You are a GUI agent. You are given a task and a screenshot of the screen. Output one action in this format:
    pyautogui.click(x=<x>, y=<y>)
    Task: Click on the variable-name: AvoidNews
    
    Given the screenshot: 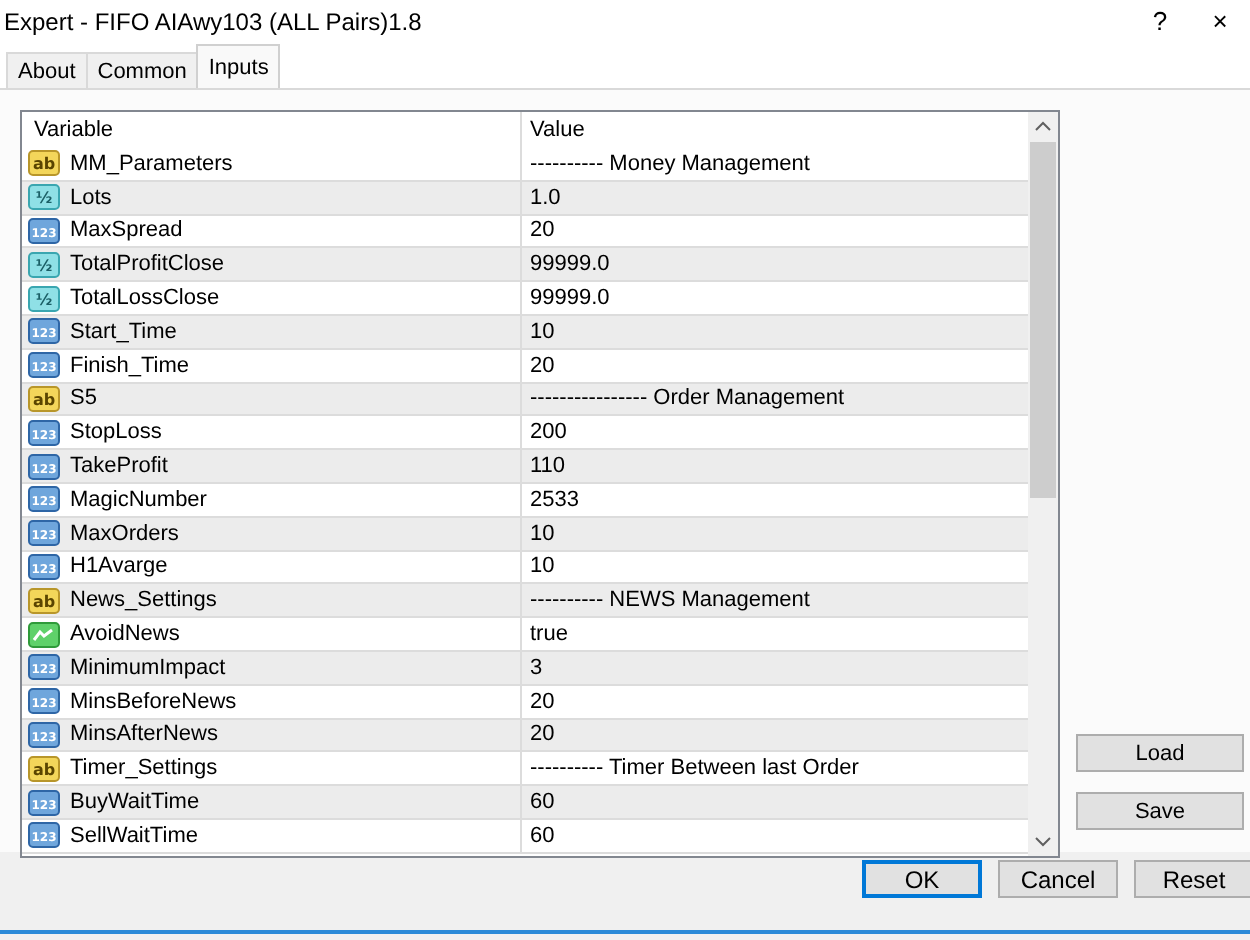 What is the action you would take?
    pyautogui.click(x=125, y=634)
    